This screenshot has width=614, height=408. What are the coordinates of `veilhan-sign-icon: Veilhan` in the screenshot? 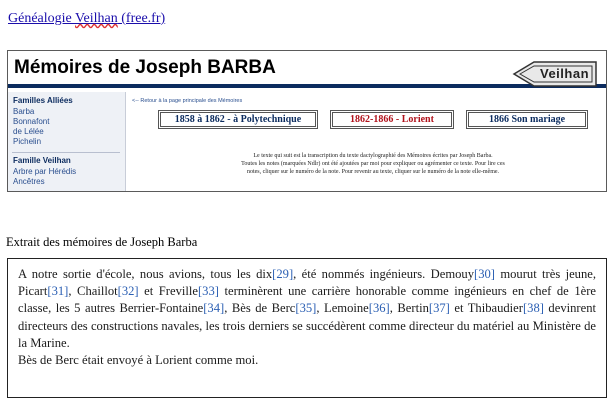 It's located at (555, 74).